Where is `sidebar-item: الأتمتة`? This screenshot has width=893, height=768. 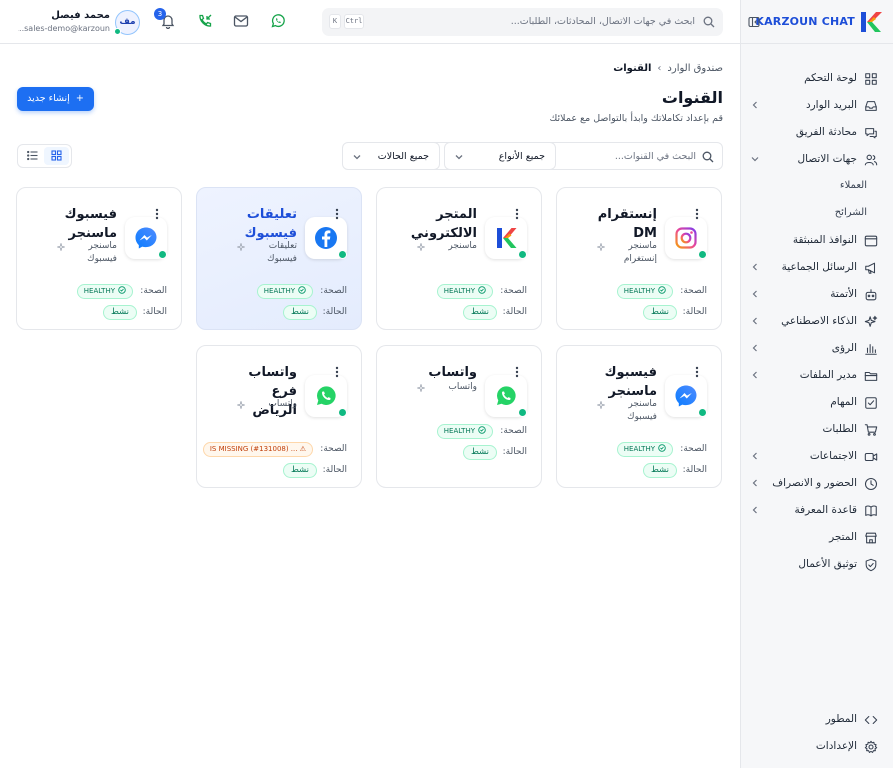
sidebar-item: الأتمتة is located at coordinates (816, 295).